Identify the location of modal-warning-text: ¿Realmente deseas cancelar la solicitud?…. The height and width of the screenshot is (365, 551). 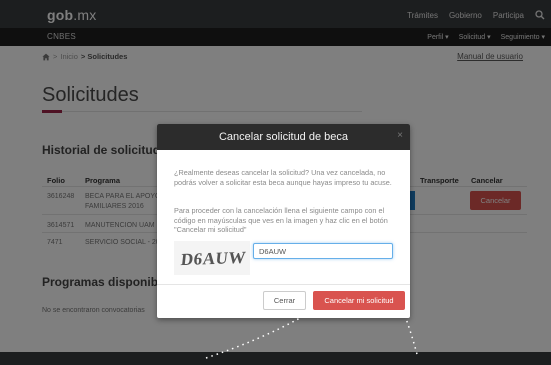
(283, 177).